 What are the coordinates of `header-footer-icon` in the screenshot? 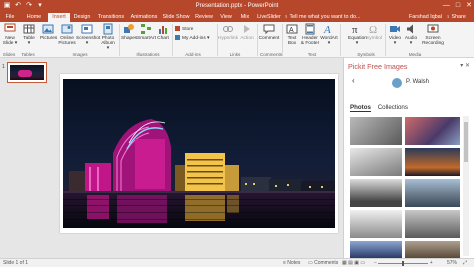 It's located at (310, 29).